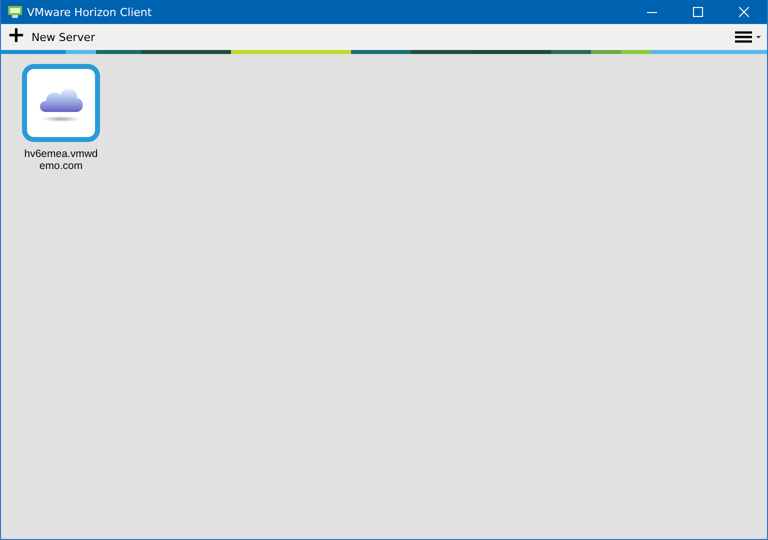 The width and height of the screenshot is (768, 540). Describe the element at coordinates (50, 37) in the screenshot. I see `new-server-button: + New Server` at that location.